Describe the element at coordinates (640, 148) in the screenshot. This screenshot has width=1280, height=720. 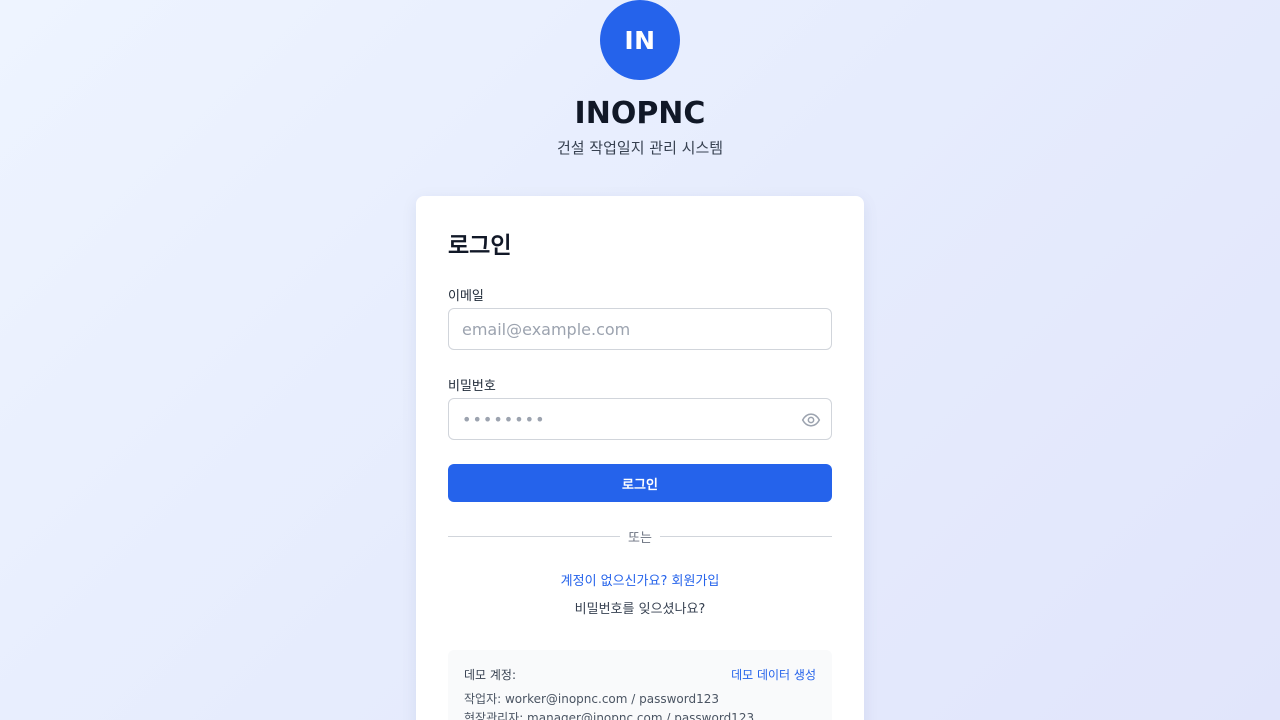
I see `app-subtitle: 건설 작업일지 관리 시스템` at that location.